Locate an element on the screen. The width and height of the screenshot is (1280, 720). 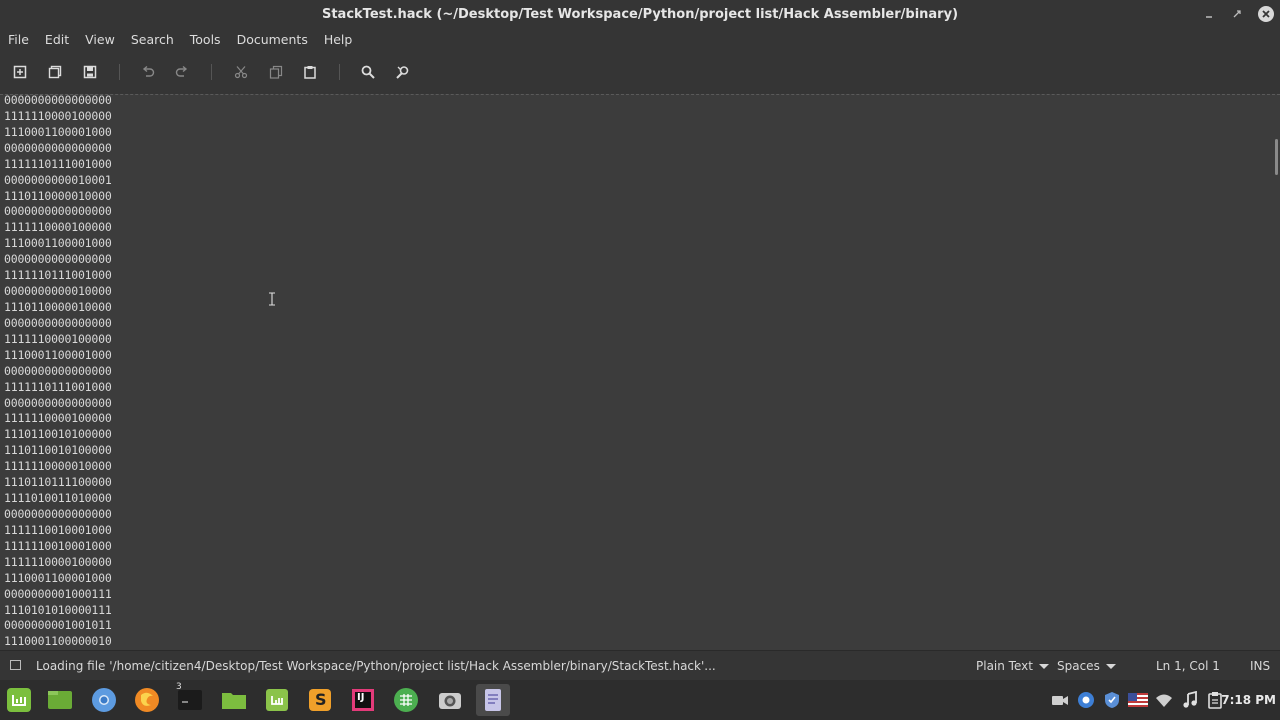
menu-help: Help is located at coordinates (338, 39).